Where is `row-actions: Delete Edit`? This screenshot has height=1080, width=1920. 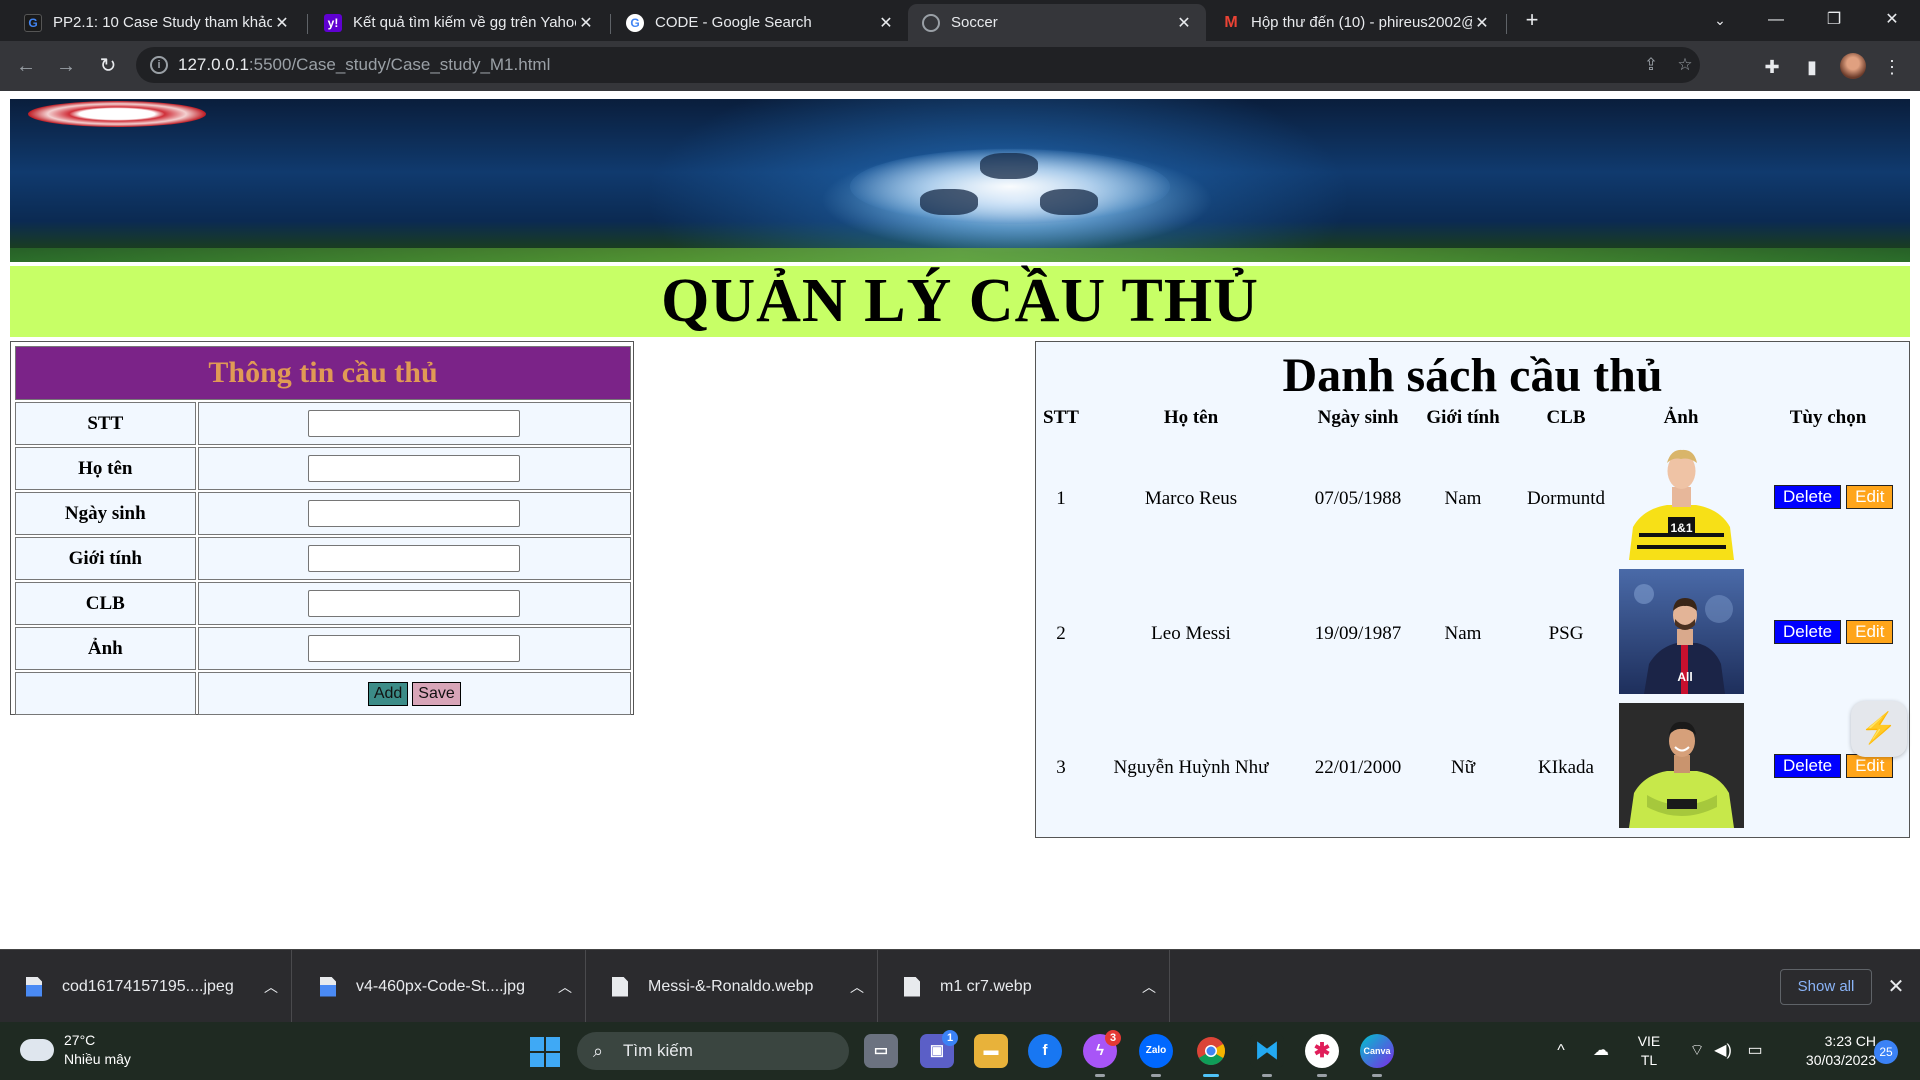 row-actions: Delete Edit is located at coordinates (1834, 766).